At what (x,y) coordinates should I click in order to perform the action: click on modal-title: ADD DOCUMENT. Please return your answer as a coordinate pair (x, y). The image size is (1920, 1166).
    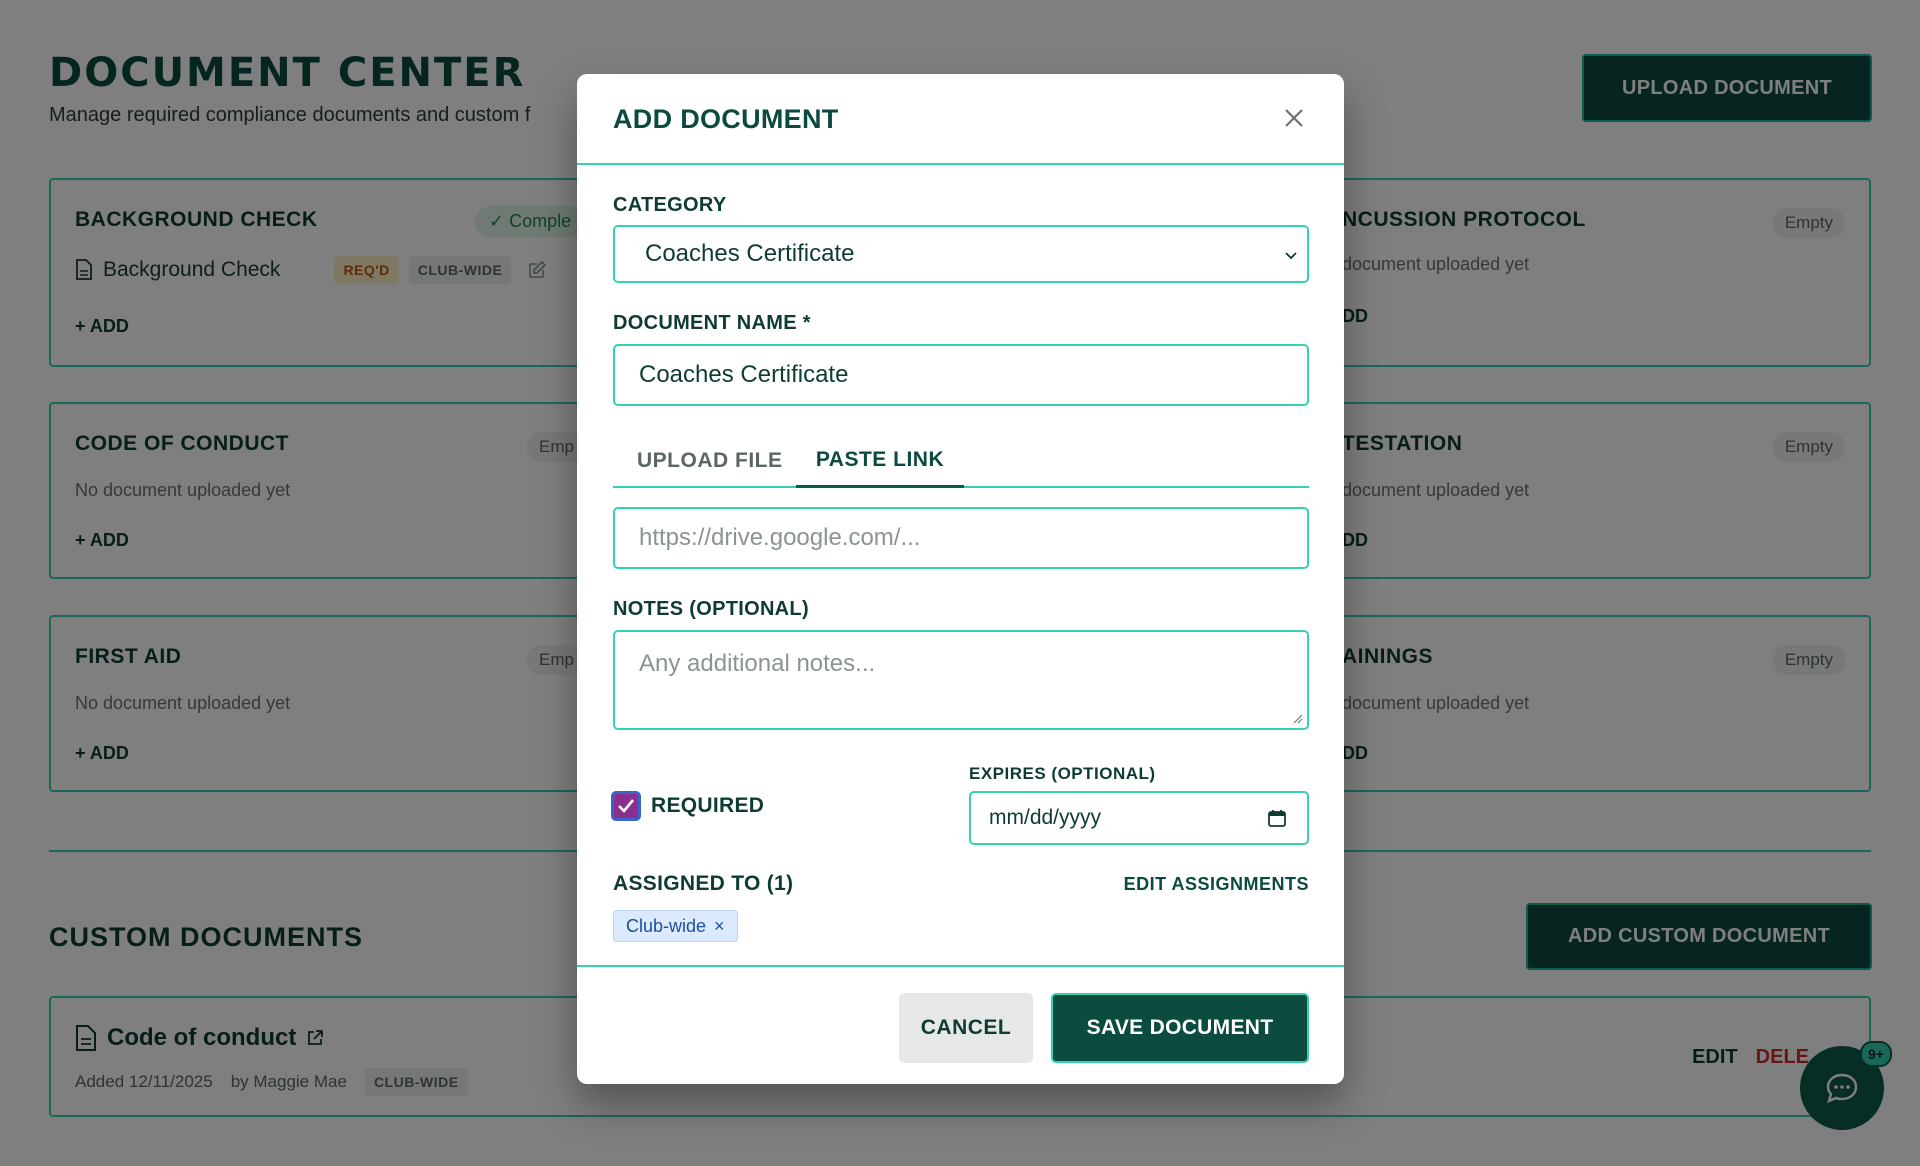
    Looking at the image, I should click on (726, 119).